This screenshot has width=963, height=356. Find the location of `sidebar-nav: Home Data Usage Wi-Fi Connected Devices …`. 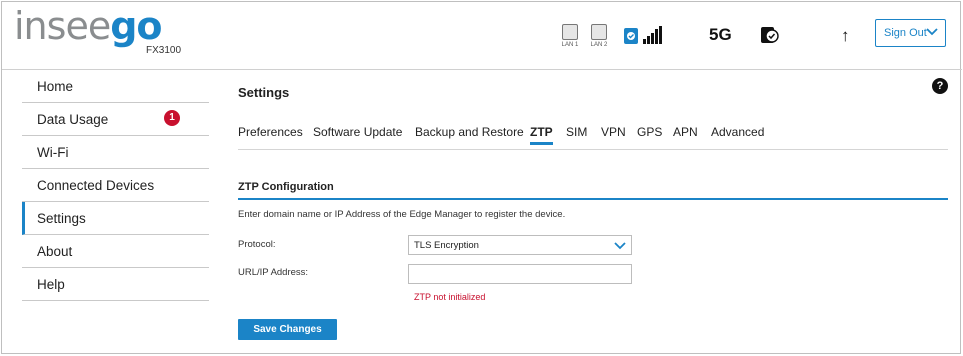

sidebar-nav: Home Data Usage Wi-Fi Connected Devices … is located at coordinates (115, 185).